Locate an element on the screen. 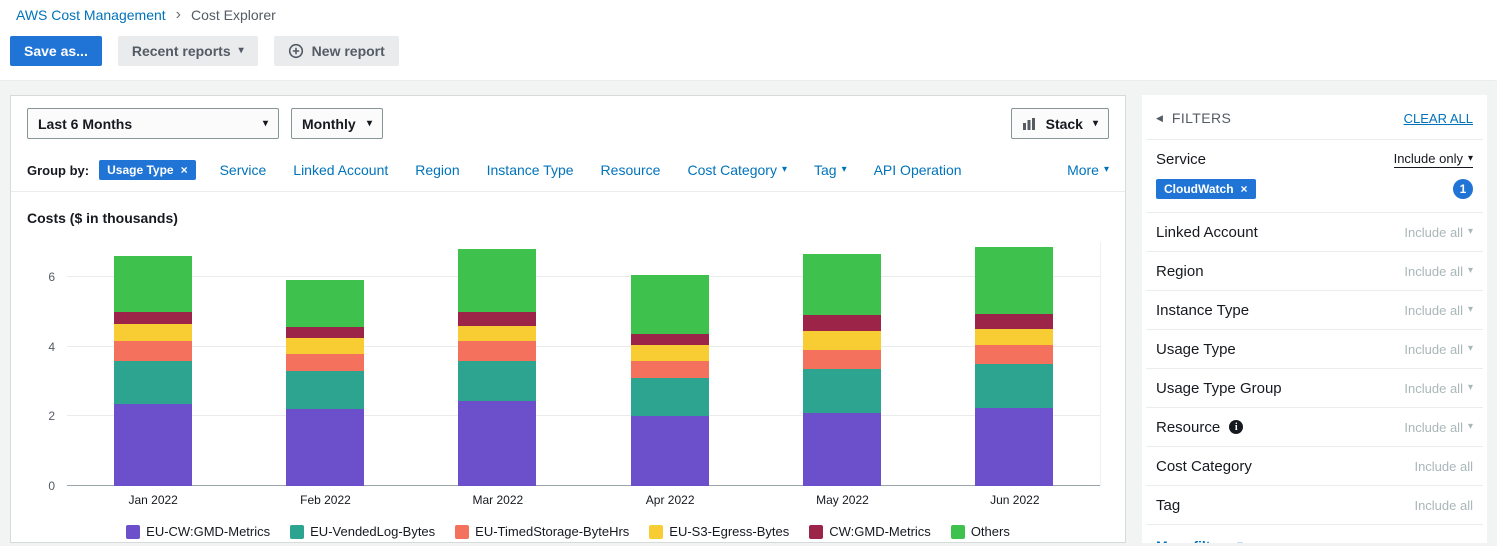  legend-item-eu-cw-gmd-metrics: EU-CW:GMD-Metrics is located at coordinates (198, 531).